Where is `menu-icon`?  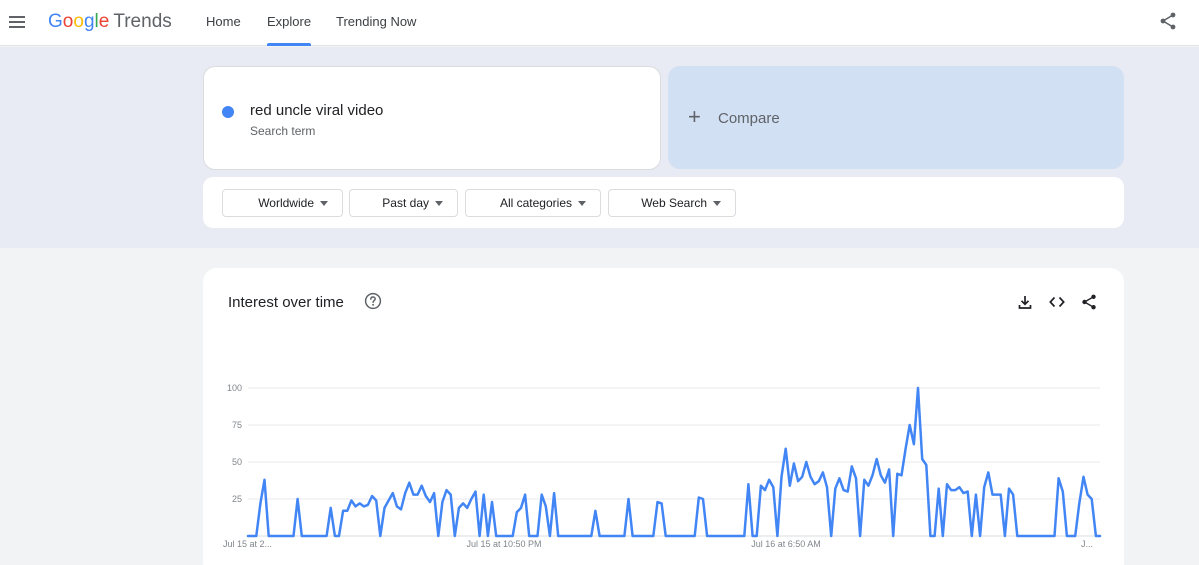 menu-icon is located at coordinates (17, 22).